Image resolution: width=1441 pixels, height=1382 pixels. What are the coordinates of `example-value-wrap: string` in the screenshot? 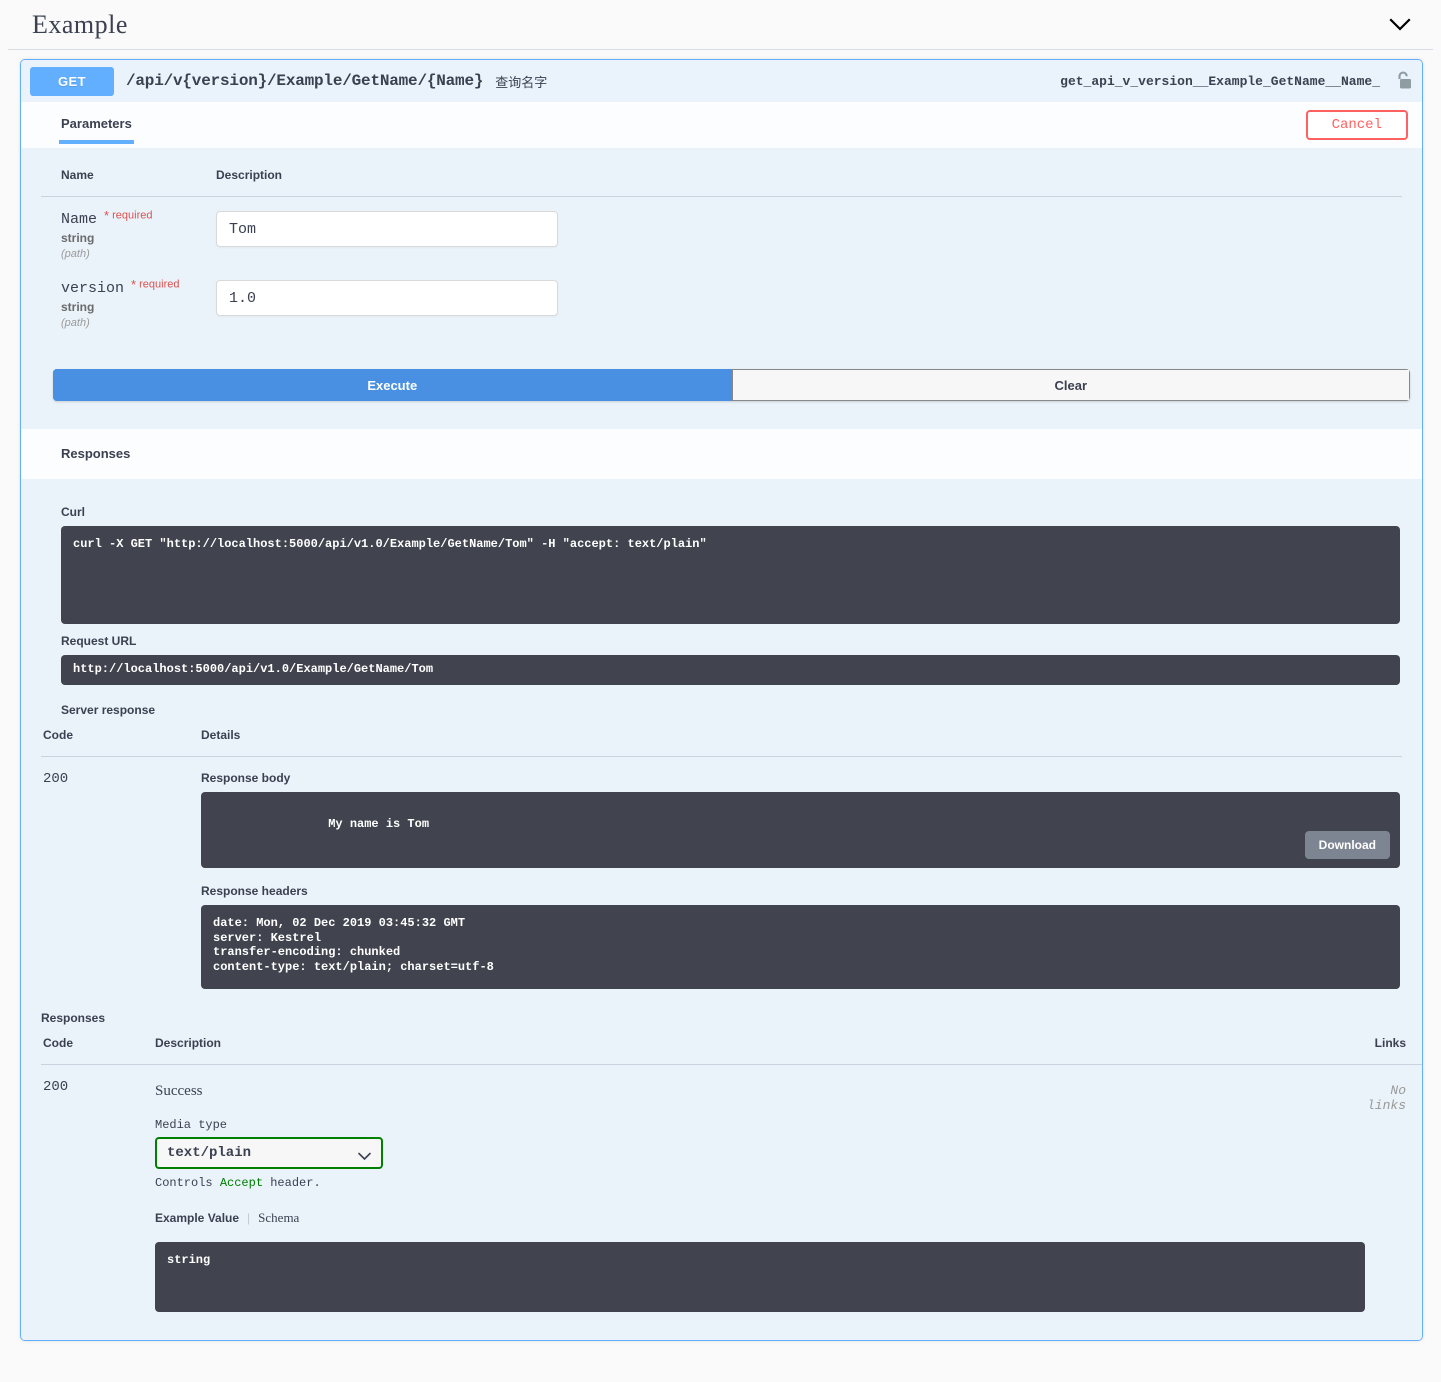 It's located at (761, 1277).